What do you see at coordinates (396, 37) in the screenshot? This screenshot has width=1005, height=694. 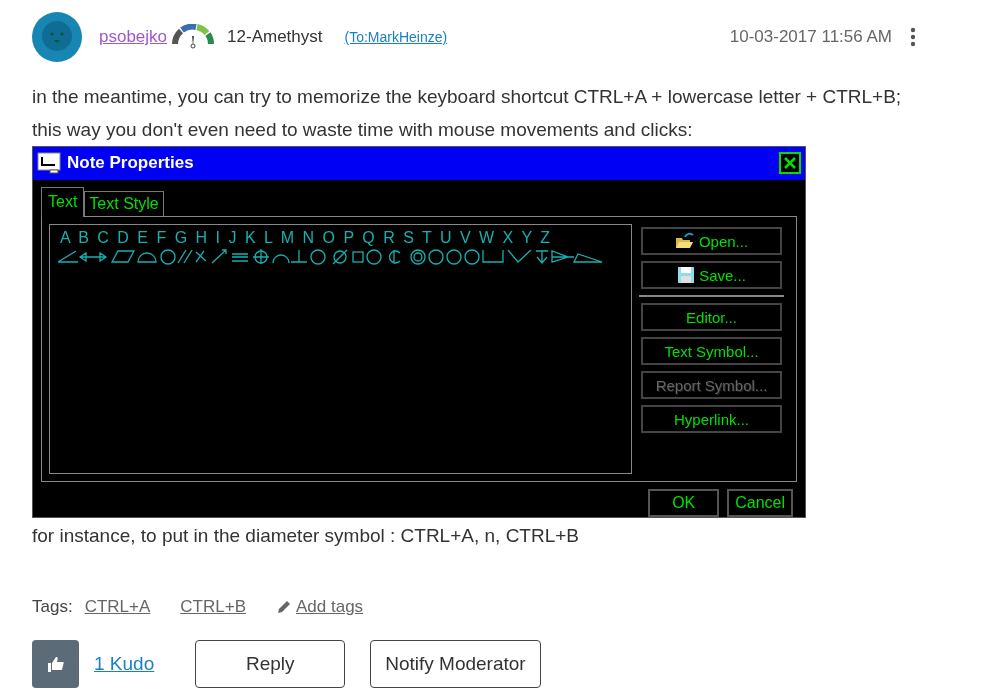 I see `recipient-link: (To:MarkHeinze)` at bounding box center [396, 37].